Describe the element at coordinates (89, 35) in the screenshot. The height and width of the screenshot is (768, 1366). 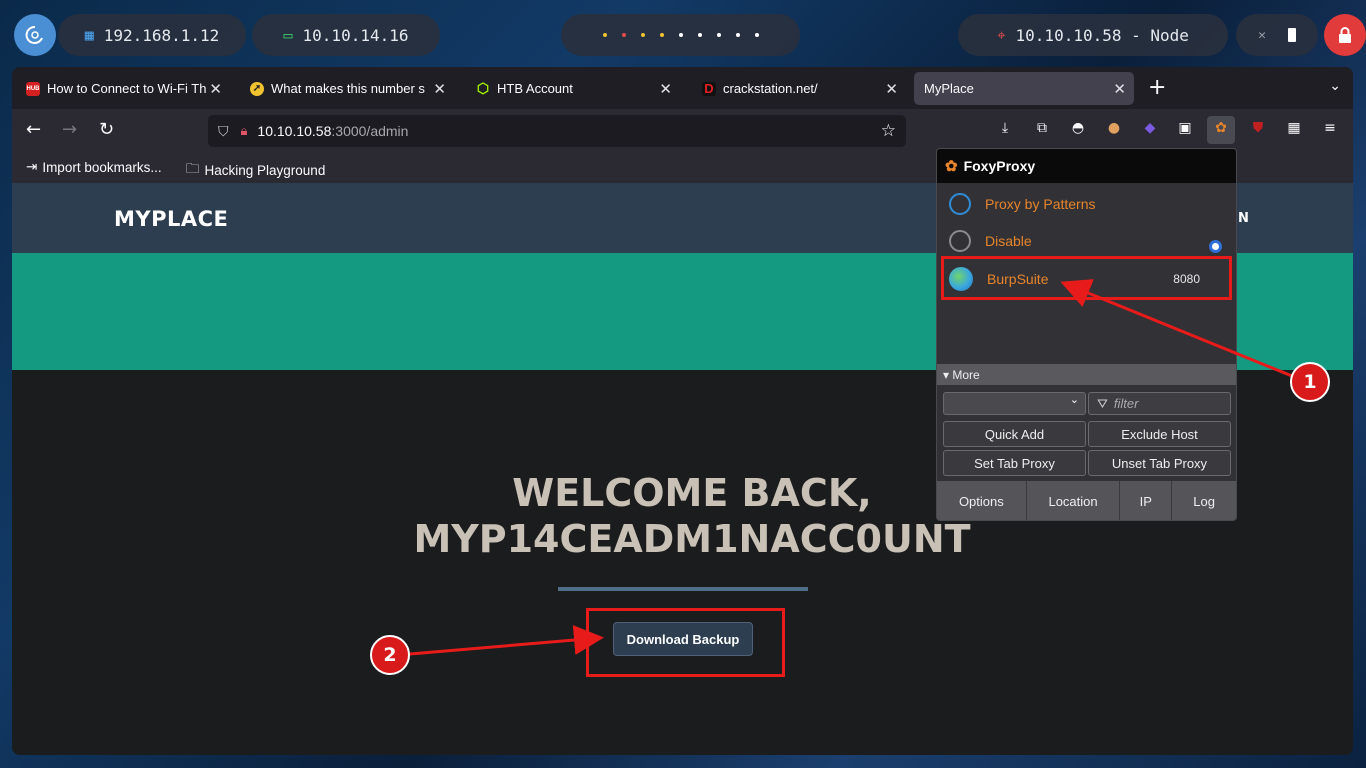
I see `network-icon: ▦` at that location.